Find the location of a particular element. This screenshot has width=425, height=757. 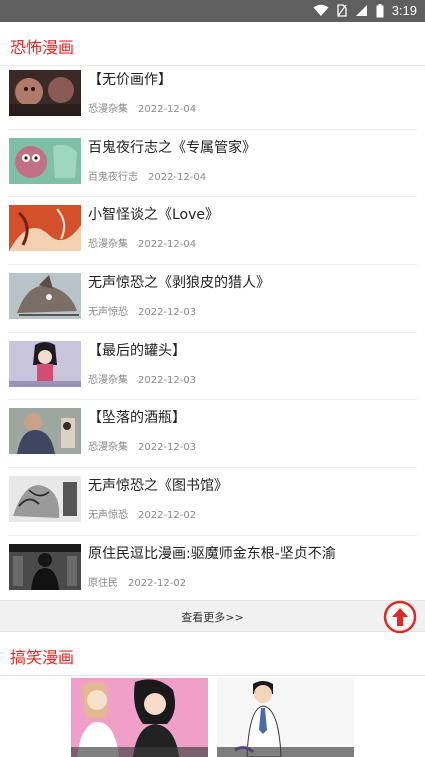

funny-section-header: 搞笑漫画 is located at coordinates (212, 654).